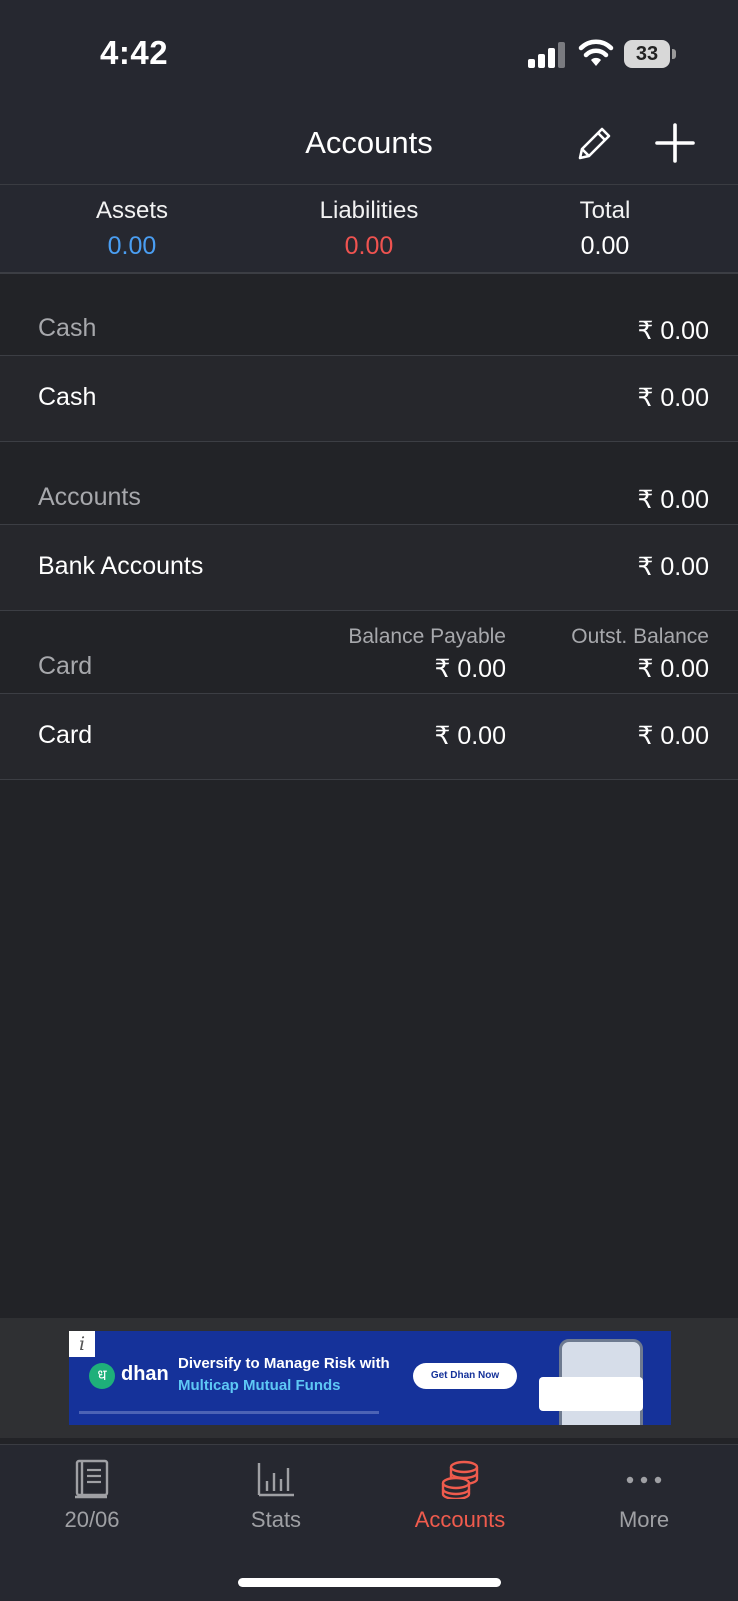  I want to click on ad-info-icon: i, so click(82, 1344).